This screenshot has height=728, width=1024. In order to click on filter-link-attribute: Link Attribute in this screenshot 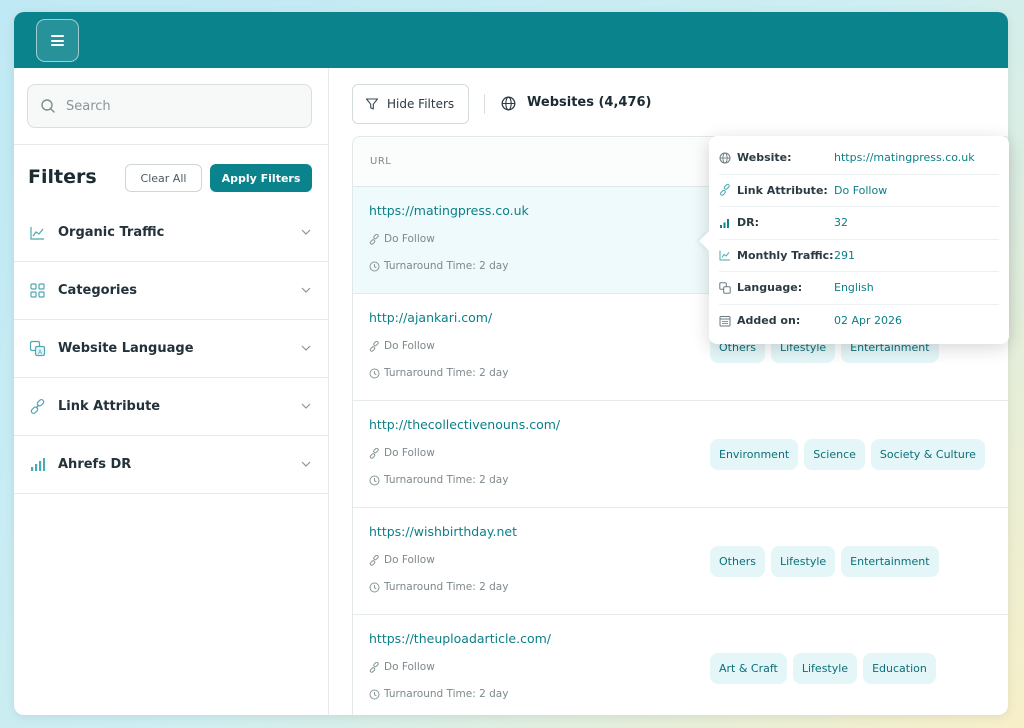, I will do `click(171, 407)`.